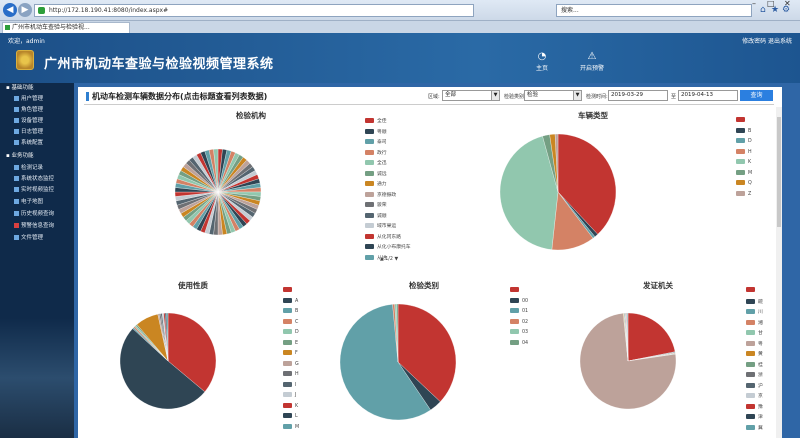 This screenshot has width=800, height=438. What do you see at coordinates (34, 178) in the screenshot?
I see `sidebar-item-status: 系统状态监控` at bounding box center [34, 178].